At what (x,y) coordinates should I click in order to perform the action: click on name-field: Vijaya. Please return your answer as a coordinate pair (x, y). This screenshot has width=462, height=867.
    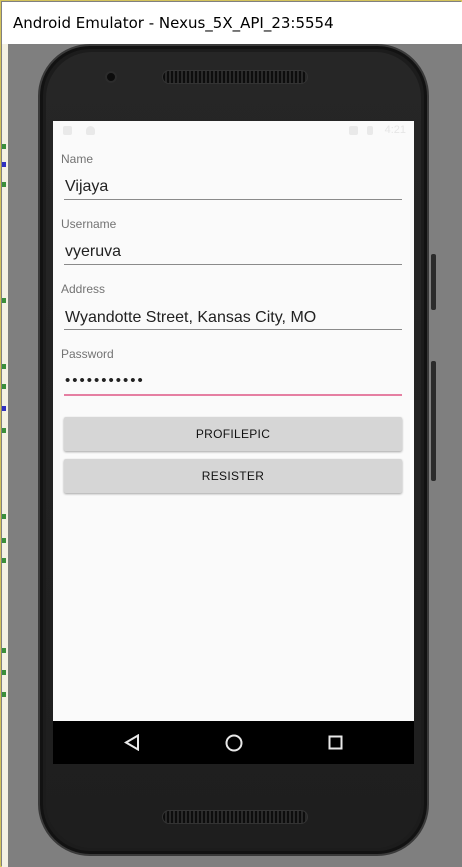
    Looking at the image, I should click on (86, 187).